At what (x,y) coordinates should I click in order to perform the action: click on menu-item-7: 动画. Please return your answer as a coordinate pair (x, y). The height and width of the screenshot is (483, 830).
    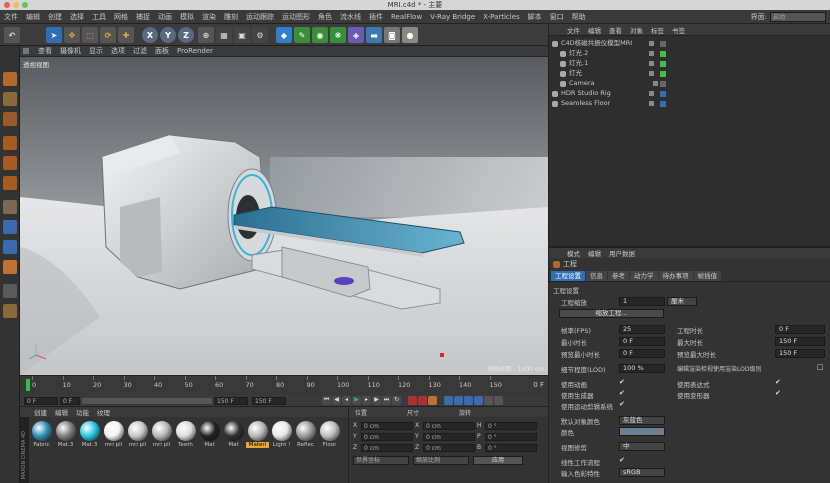
    Looking at the image, I should click on (165, 17).